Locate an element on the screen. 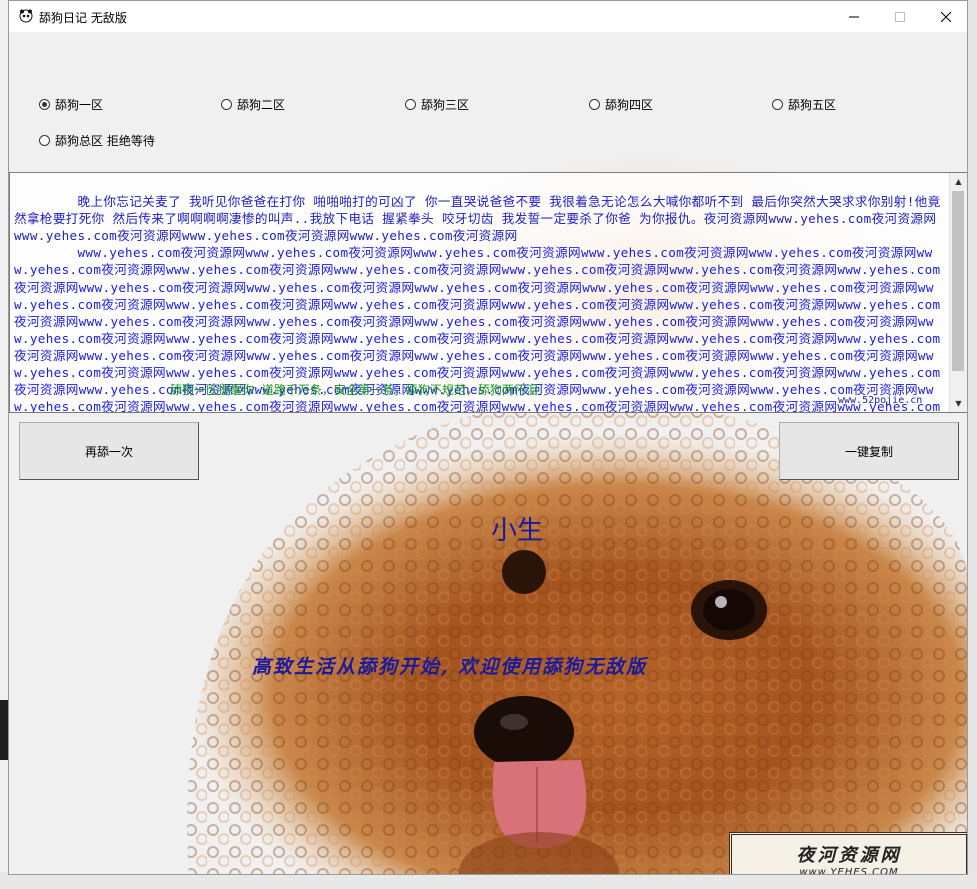 The width and height of the screenshot is (977, 889). radio-label: 舔狗二区 is located at coordinates (261, 105).